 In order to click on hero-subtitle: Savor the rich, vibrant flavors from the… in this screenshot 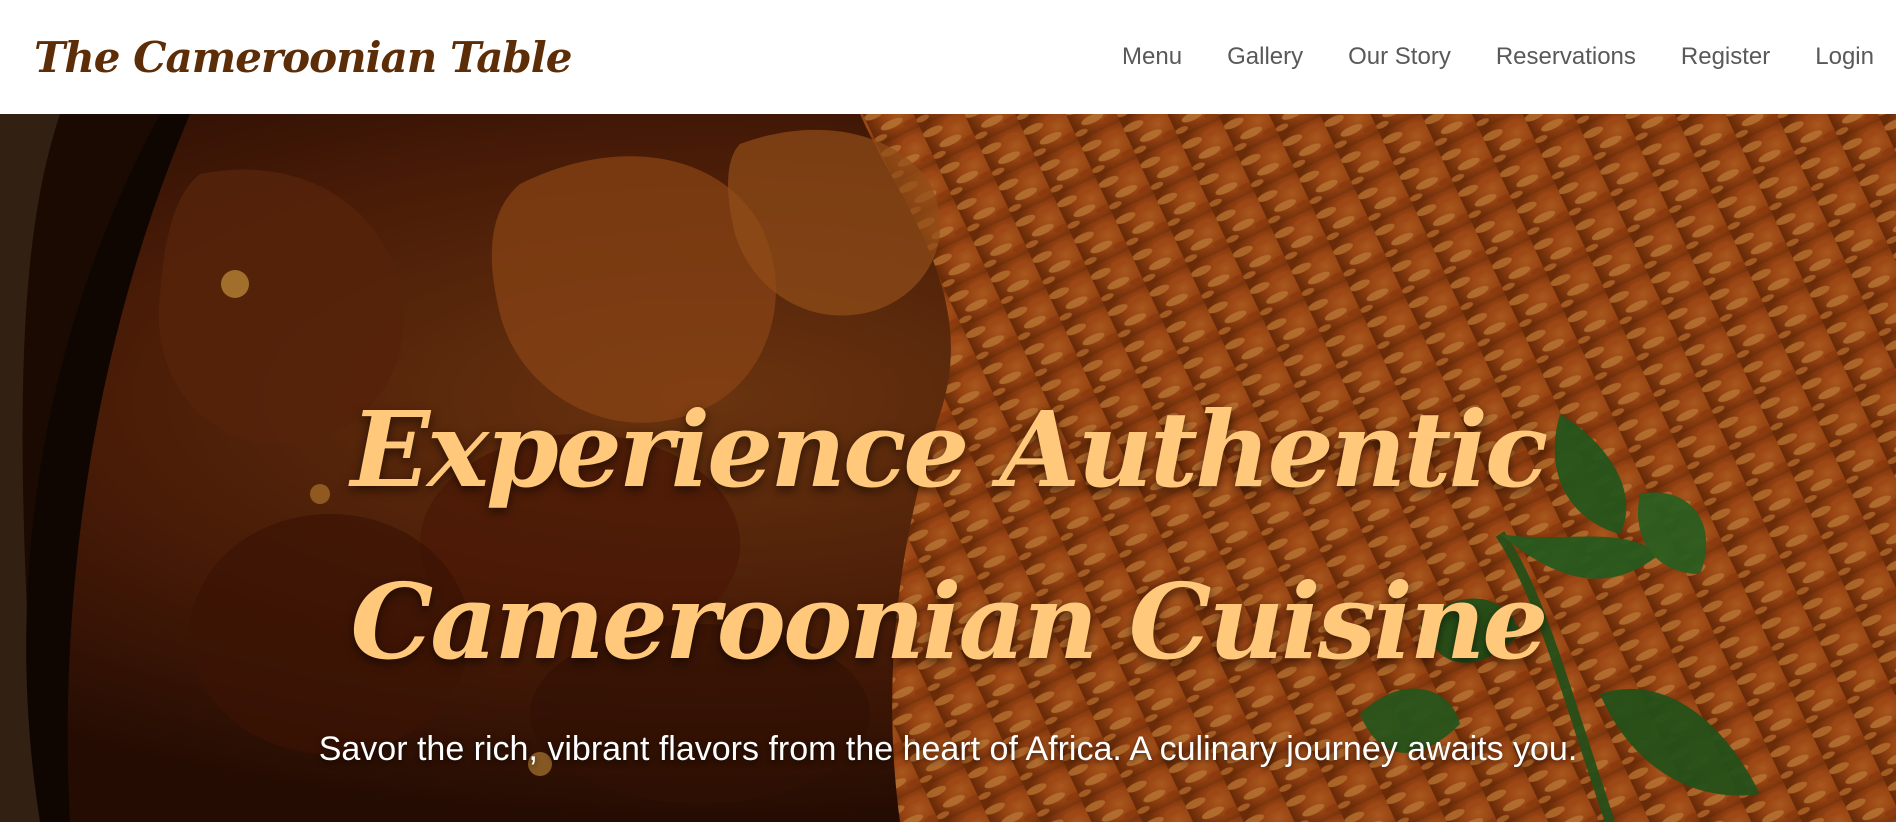, I will do `click(948, 749)`.